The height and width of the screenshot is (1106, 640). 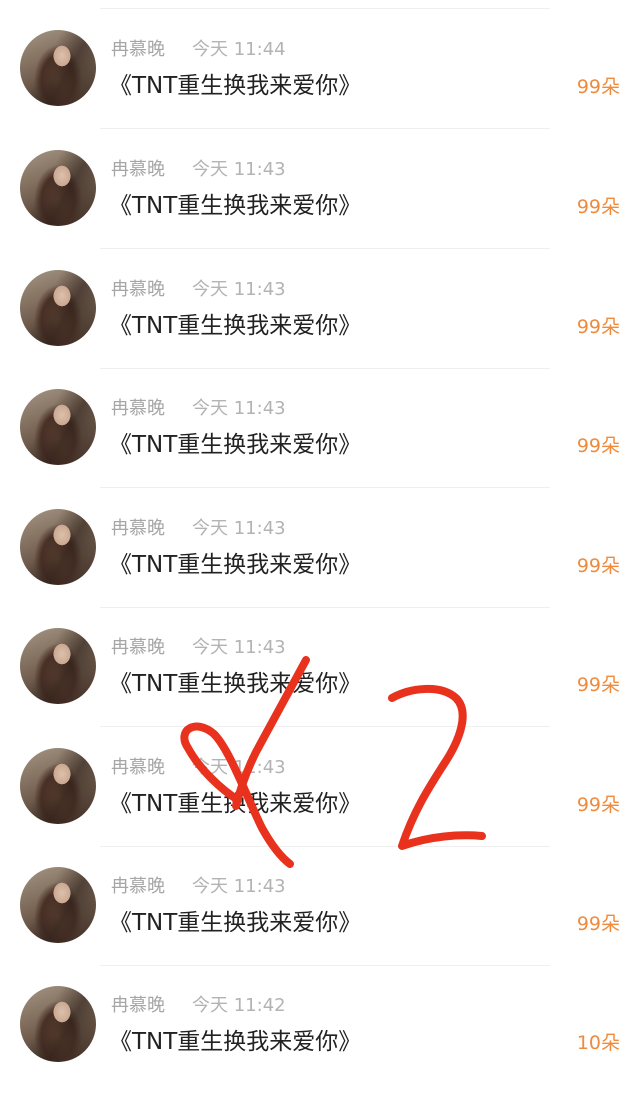 I want to click on list-item: 冉慕晚 今天 11:42 《TNT重生换我来爱你》 10朵, so click(x=320, y=1046).